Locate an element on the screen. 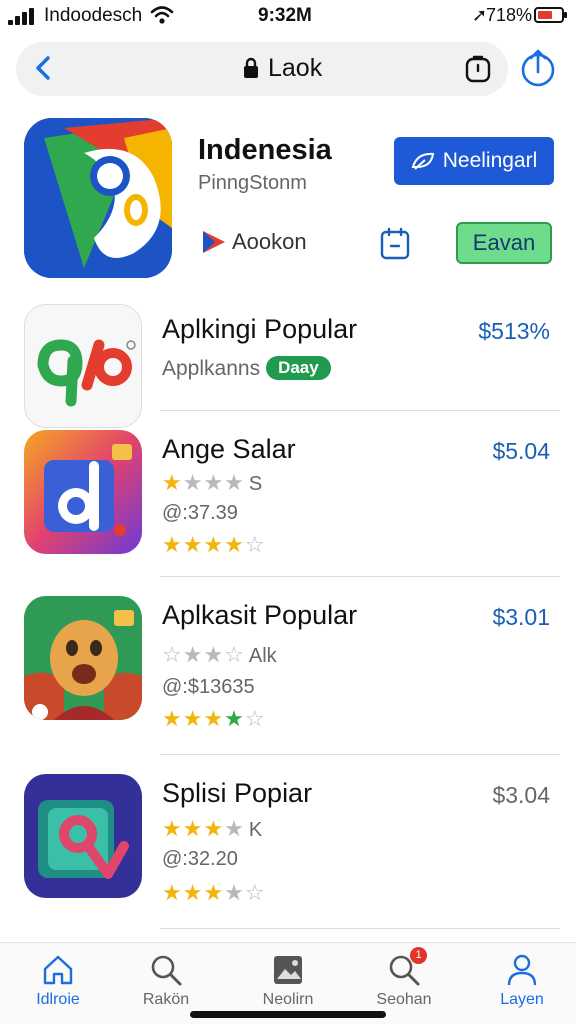  wifi-icon is located at coordinates (162, 15).